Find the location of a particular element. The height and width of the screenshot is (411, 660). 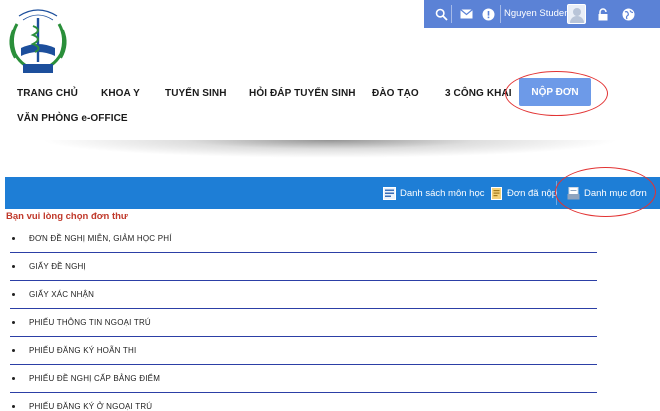

nav-dao-tao: ĐÀO TẠO is located at coordinates (395, 93).